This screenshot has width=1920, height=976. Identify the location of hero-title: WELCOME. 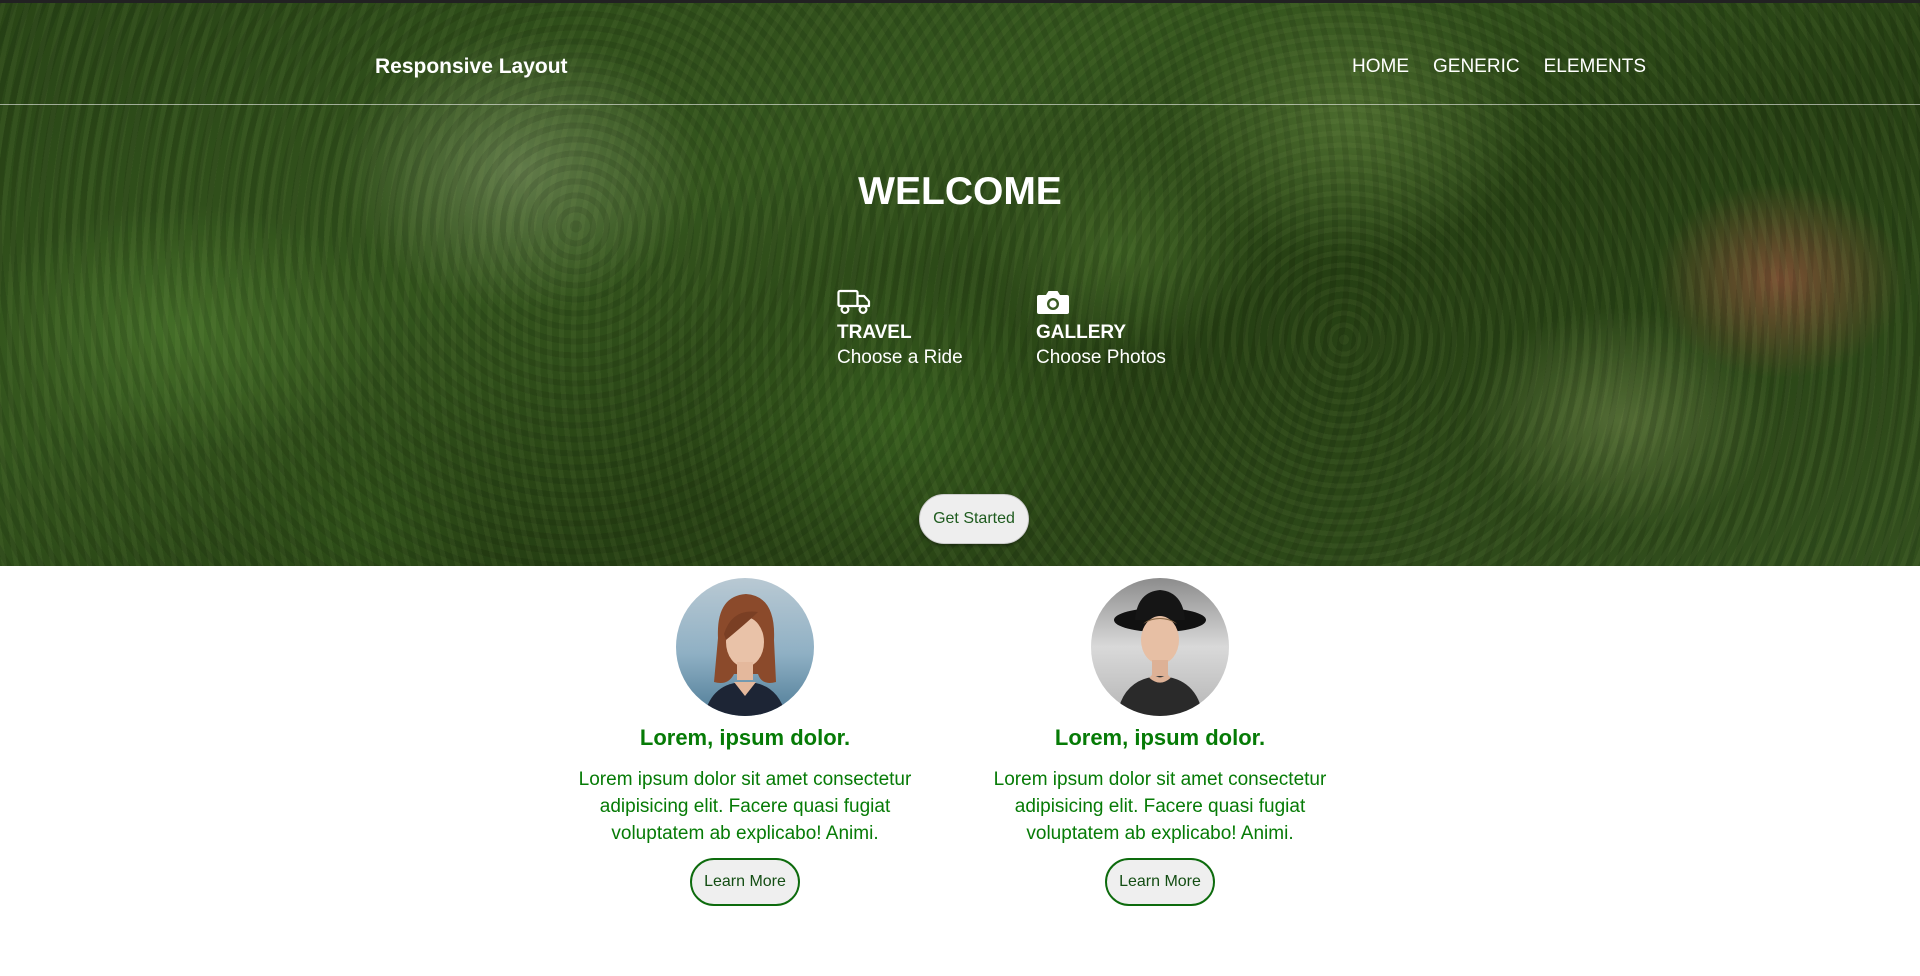
(960, 191).